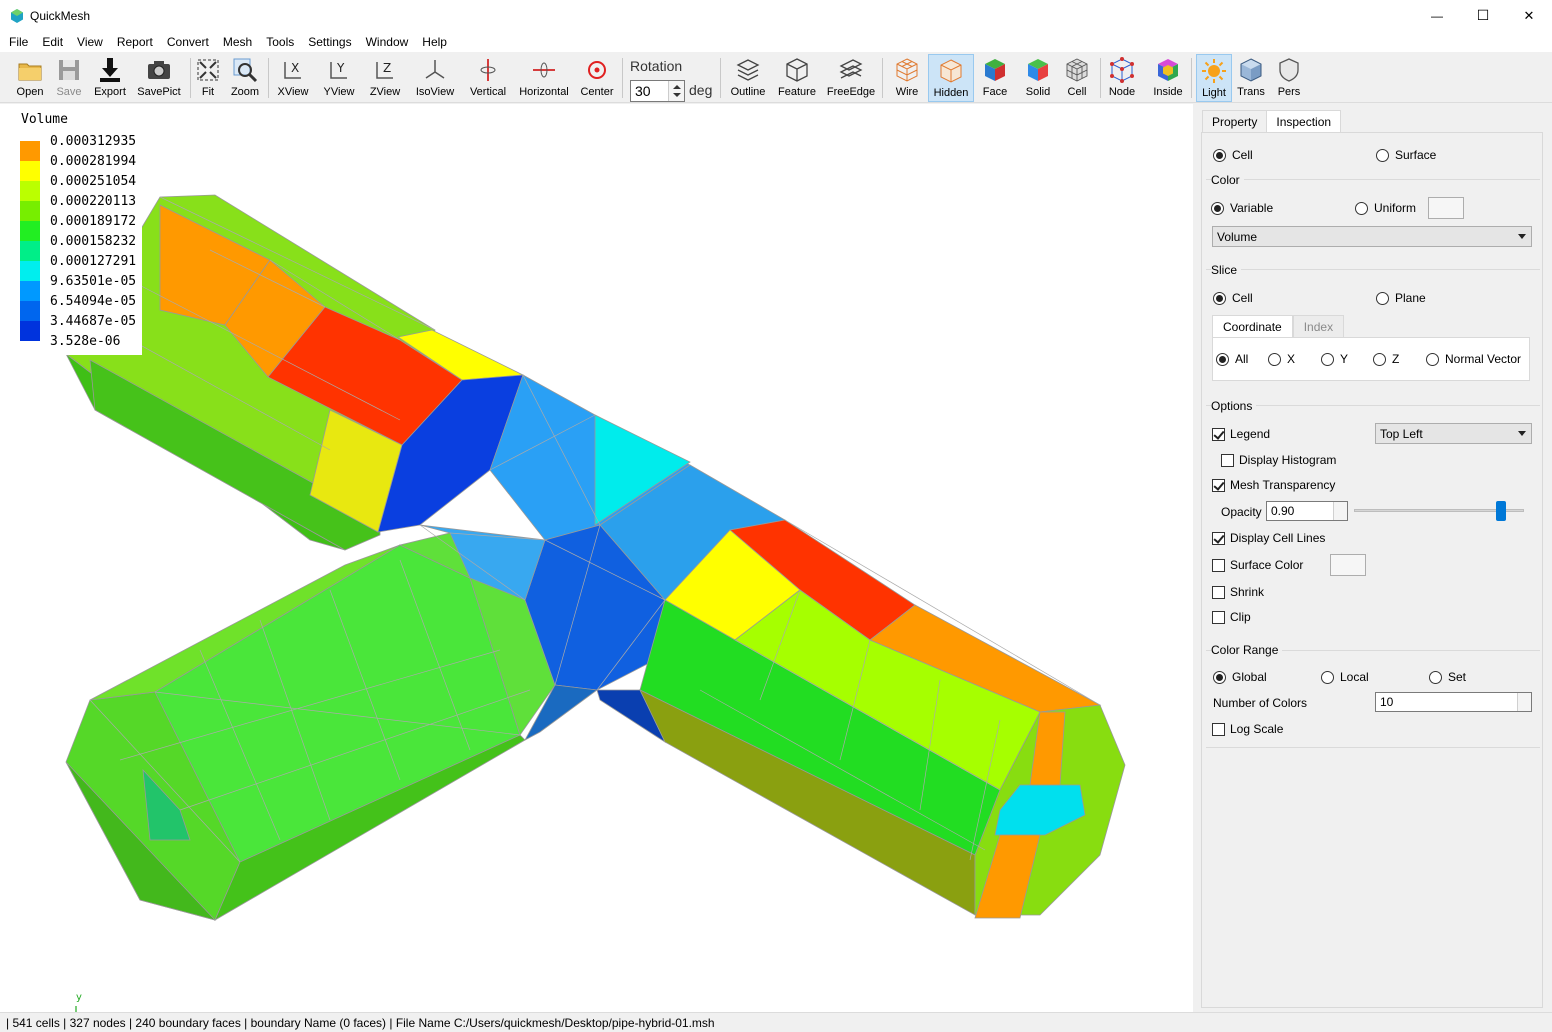  I want to click on histogram-checkbox: Display Histogram, so click(1278, 460).